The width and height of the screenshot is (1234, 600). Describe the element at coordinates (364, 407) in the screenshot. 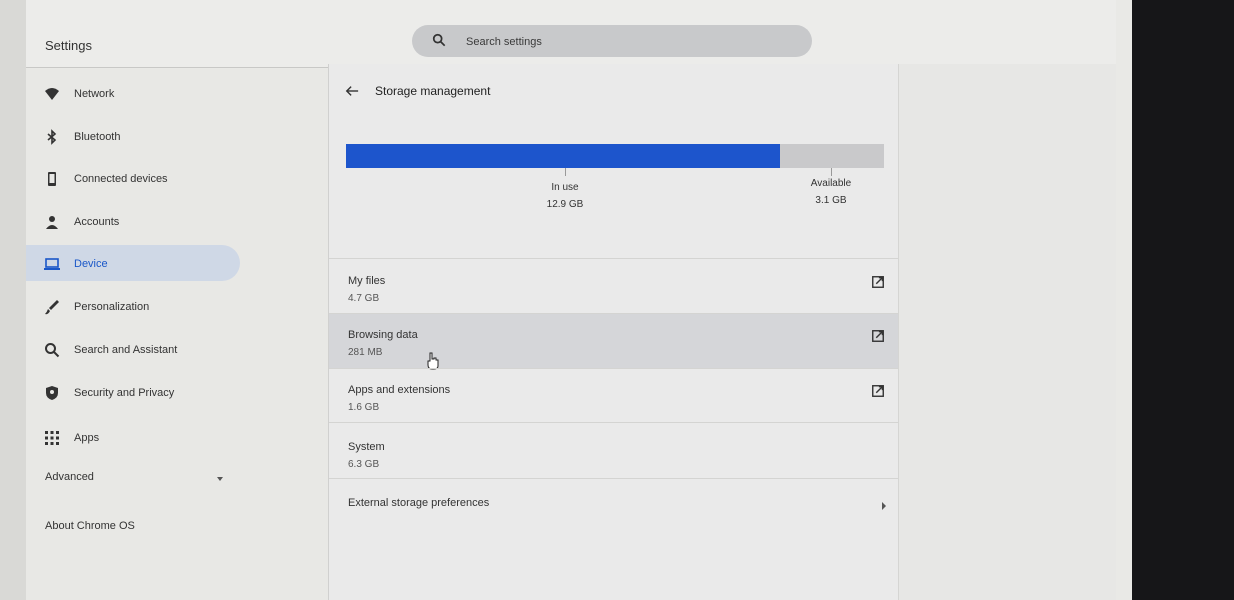

I see `row-size: 1.6 GB` at that location.